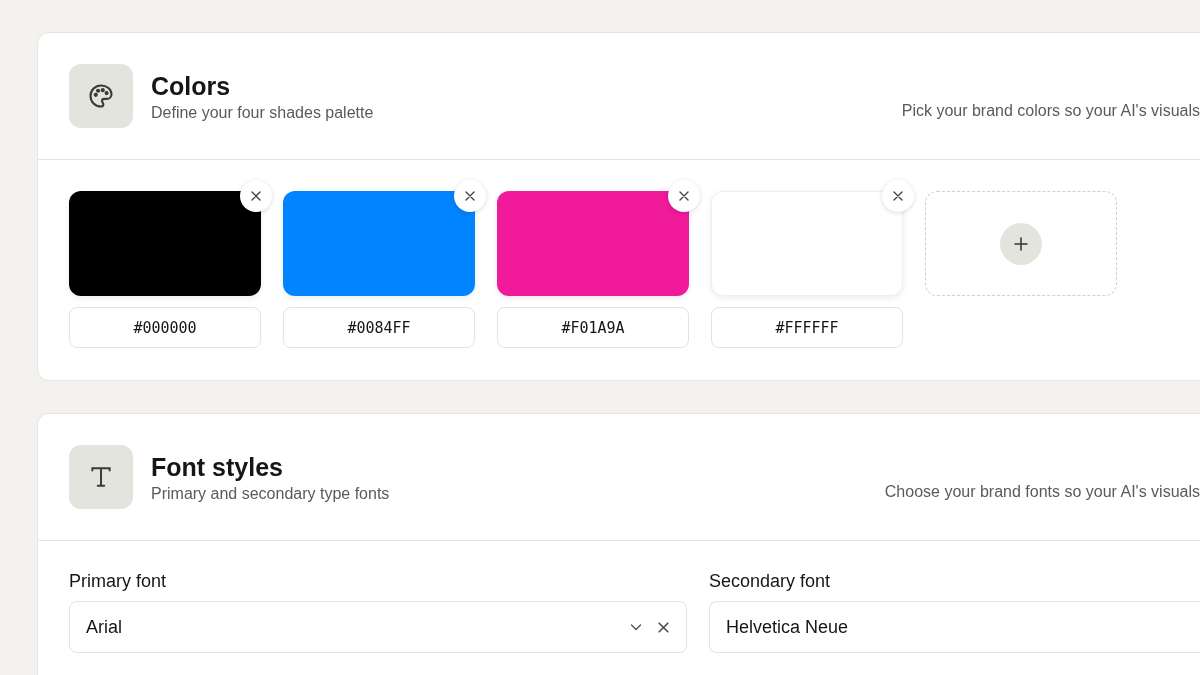  Describe the element at coordinates (271, 494) in the screenshot. I see `section-subtitle: Primary and secondary type fonts` at that location.